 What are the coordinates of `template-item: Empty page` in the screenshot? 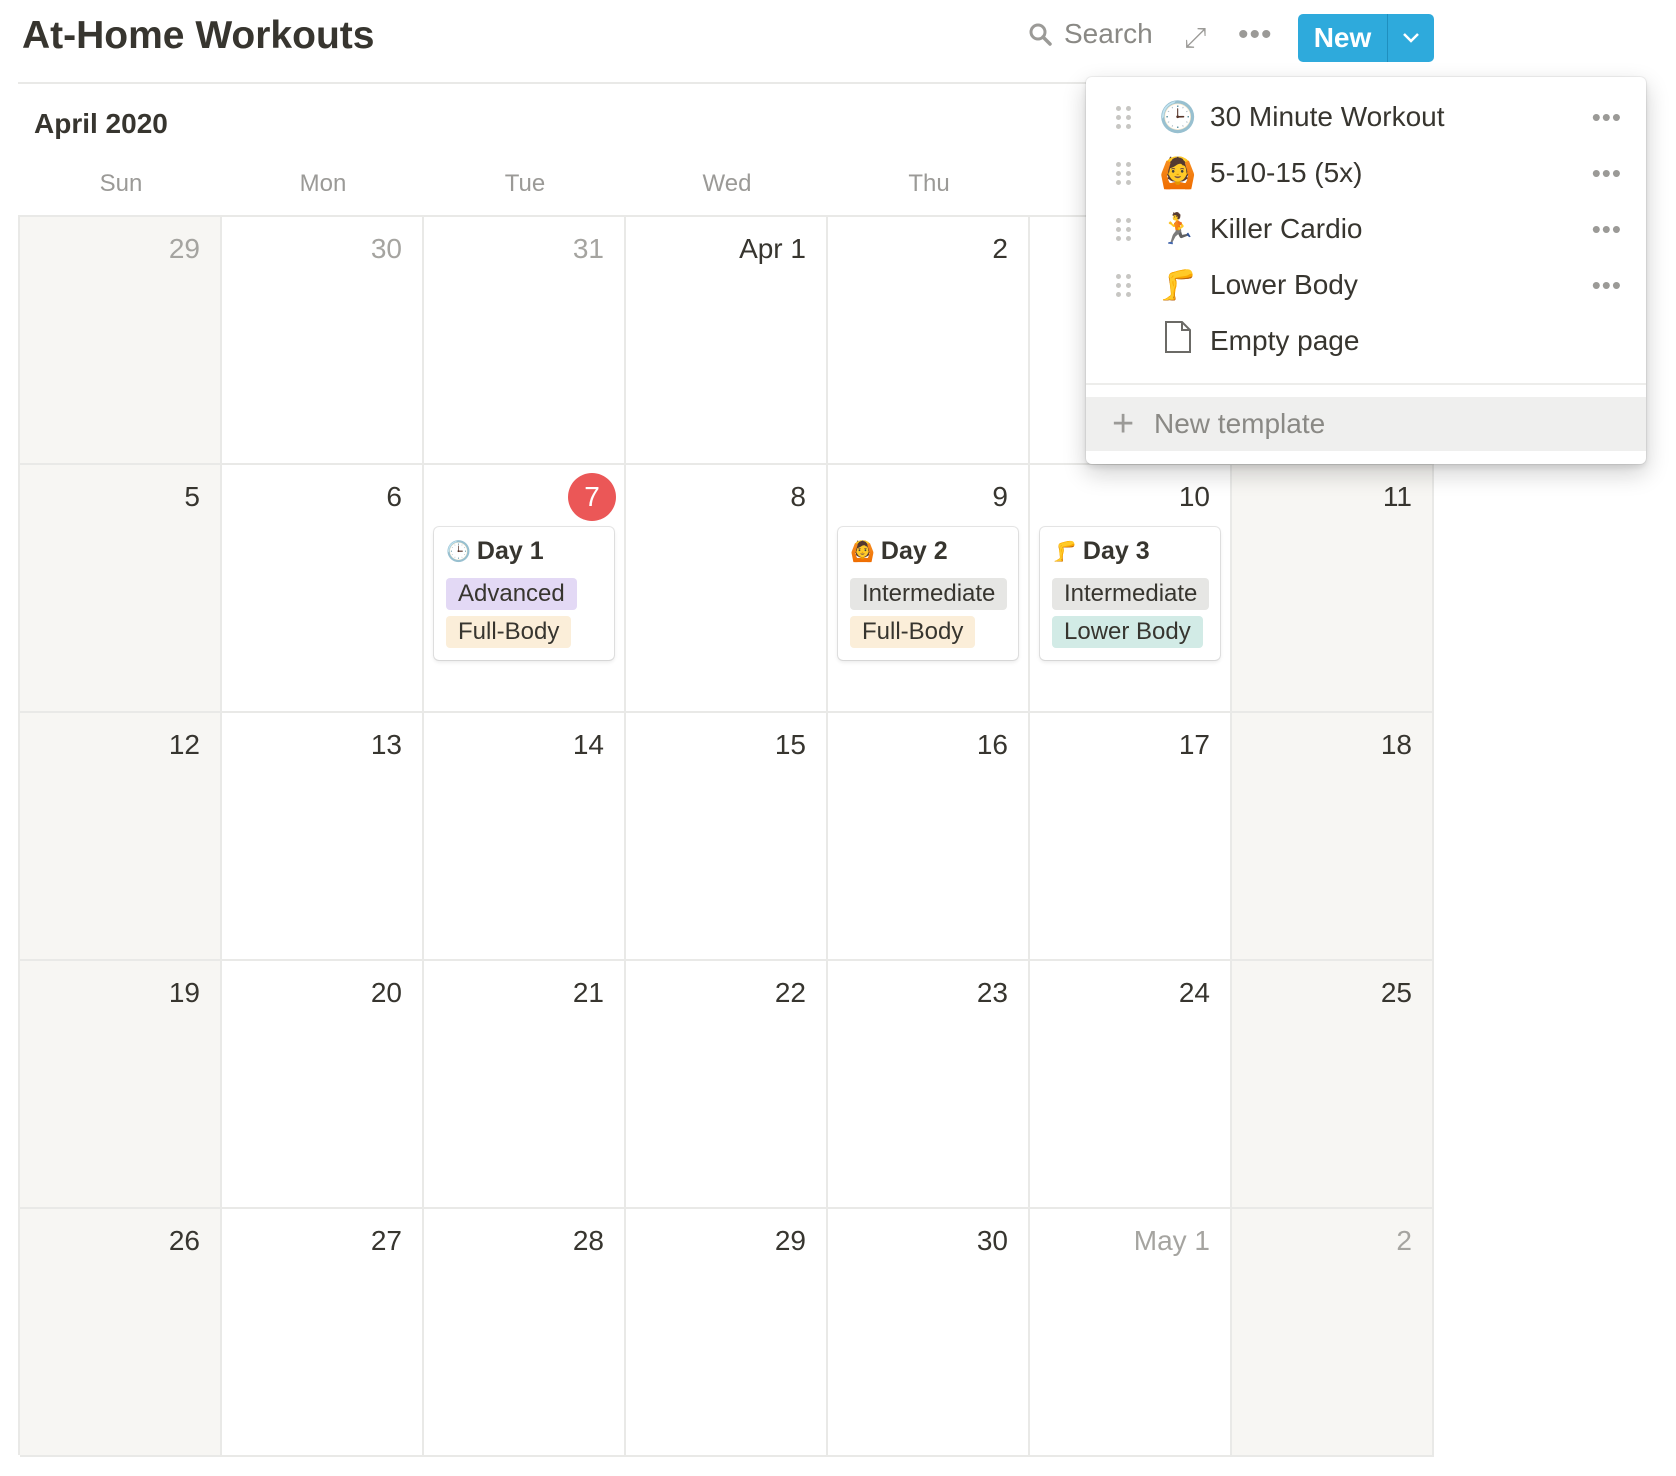 It's located at (1366, 341).